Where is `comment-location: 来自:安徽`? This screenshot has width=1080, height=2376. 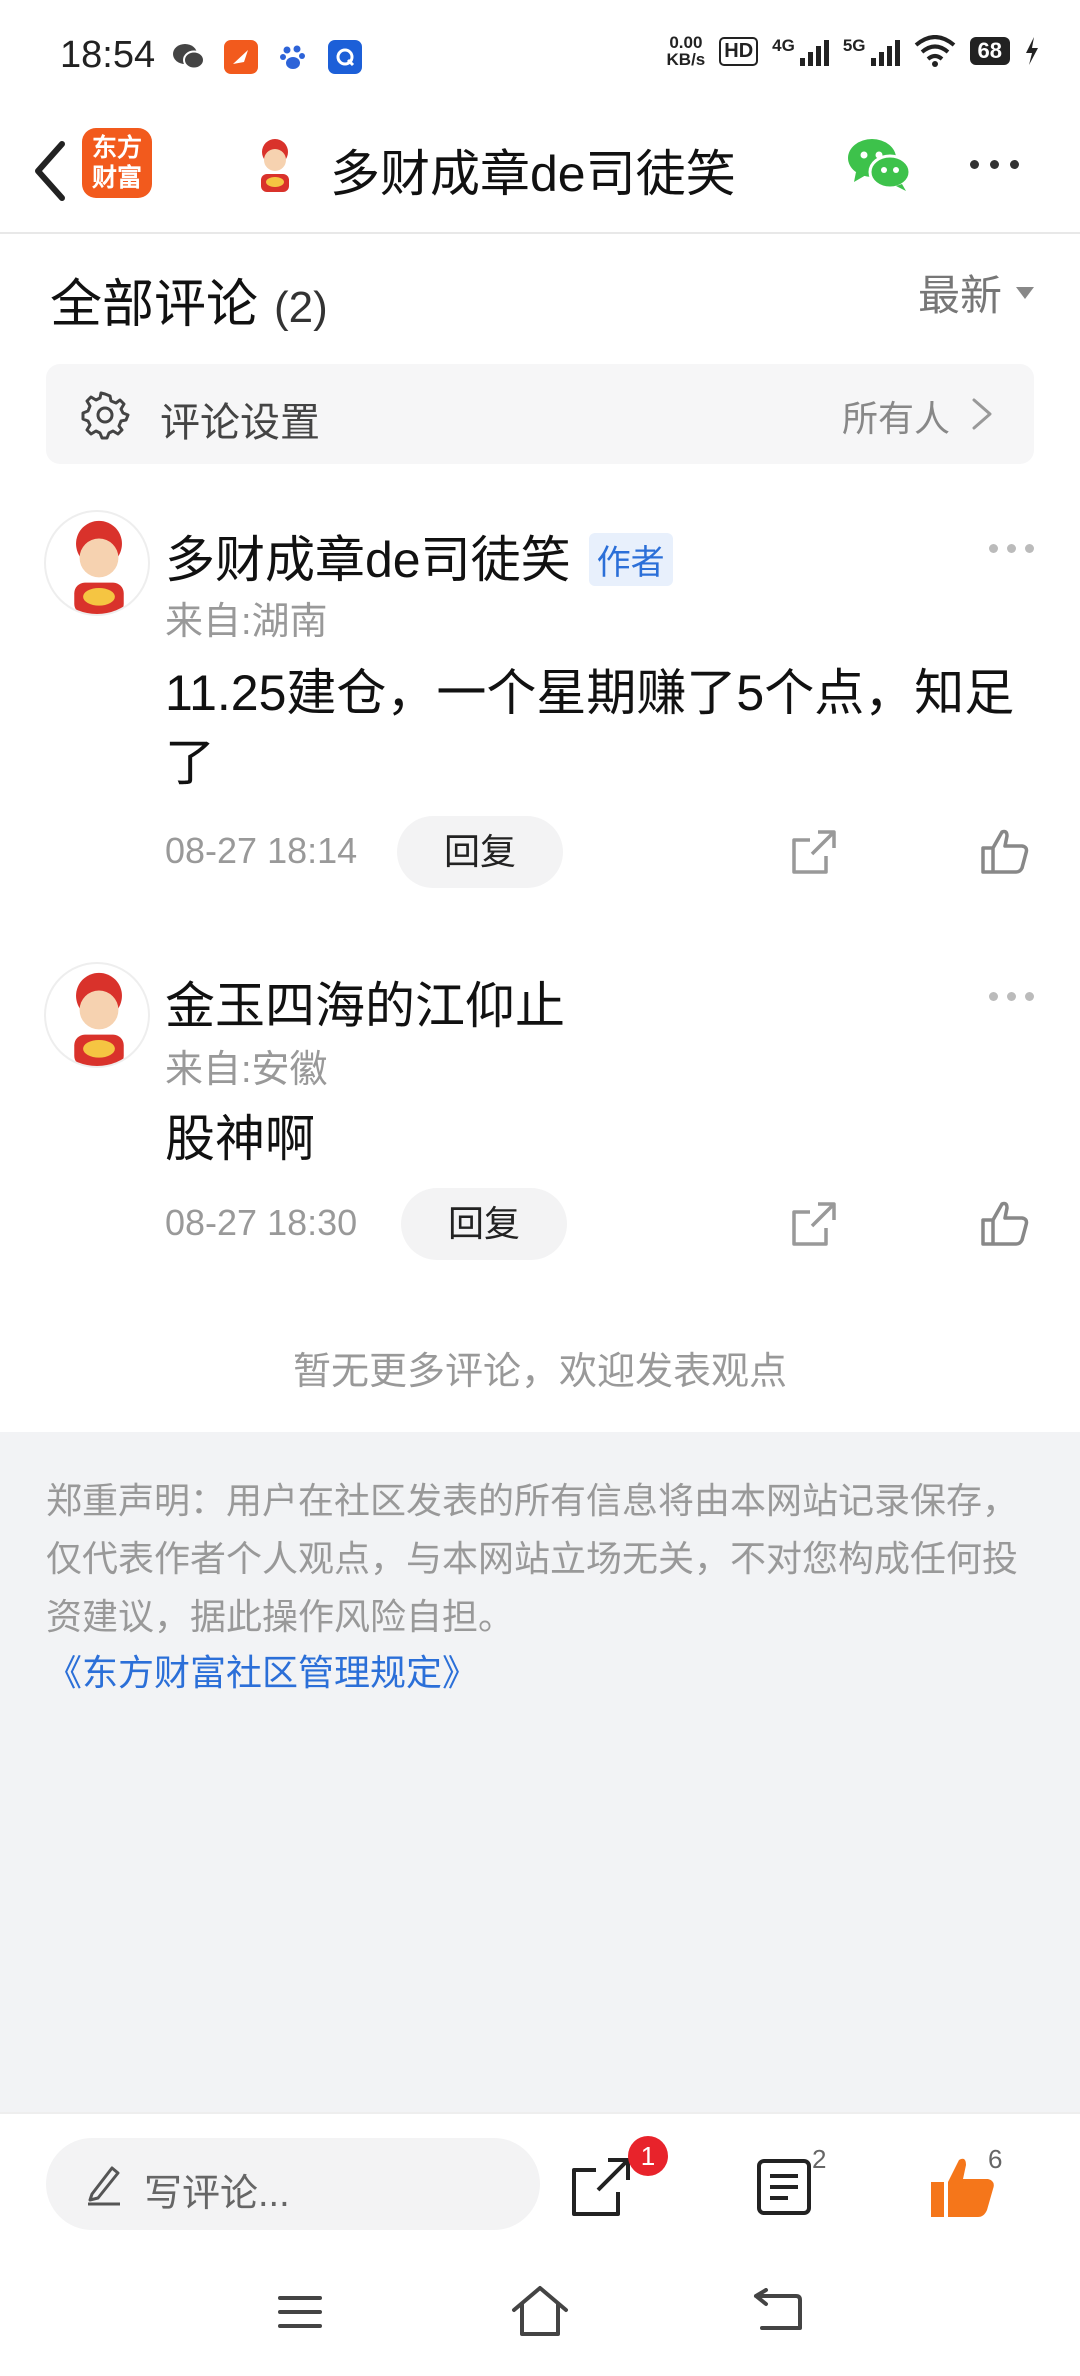 comment-location: 来自:安徽 is located at coordinates (246, 1070).